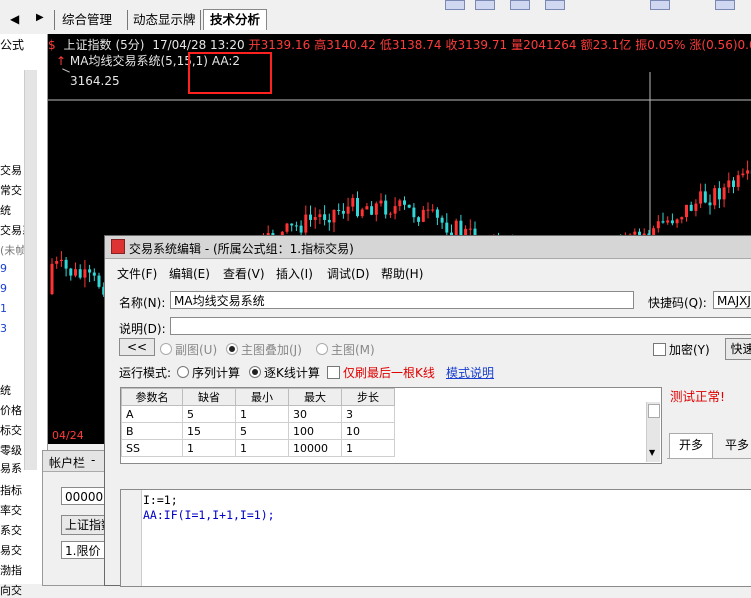  I want to click on table-cell: SS, so click(152, 448).